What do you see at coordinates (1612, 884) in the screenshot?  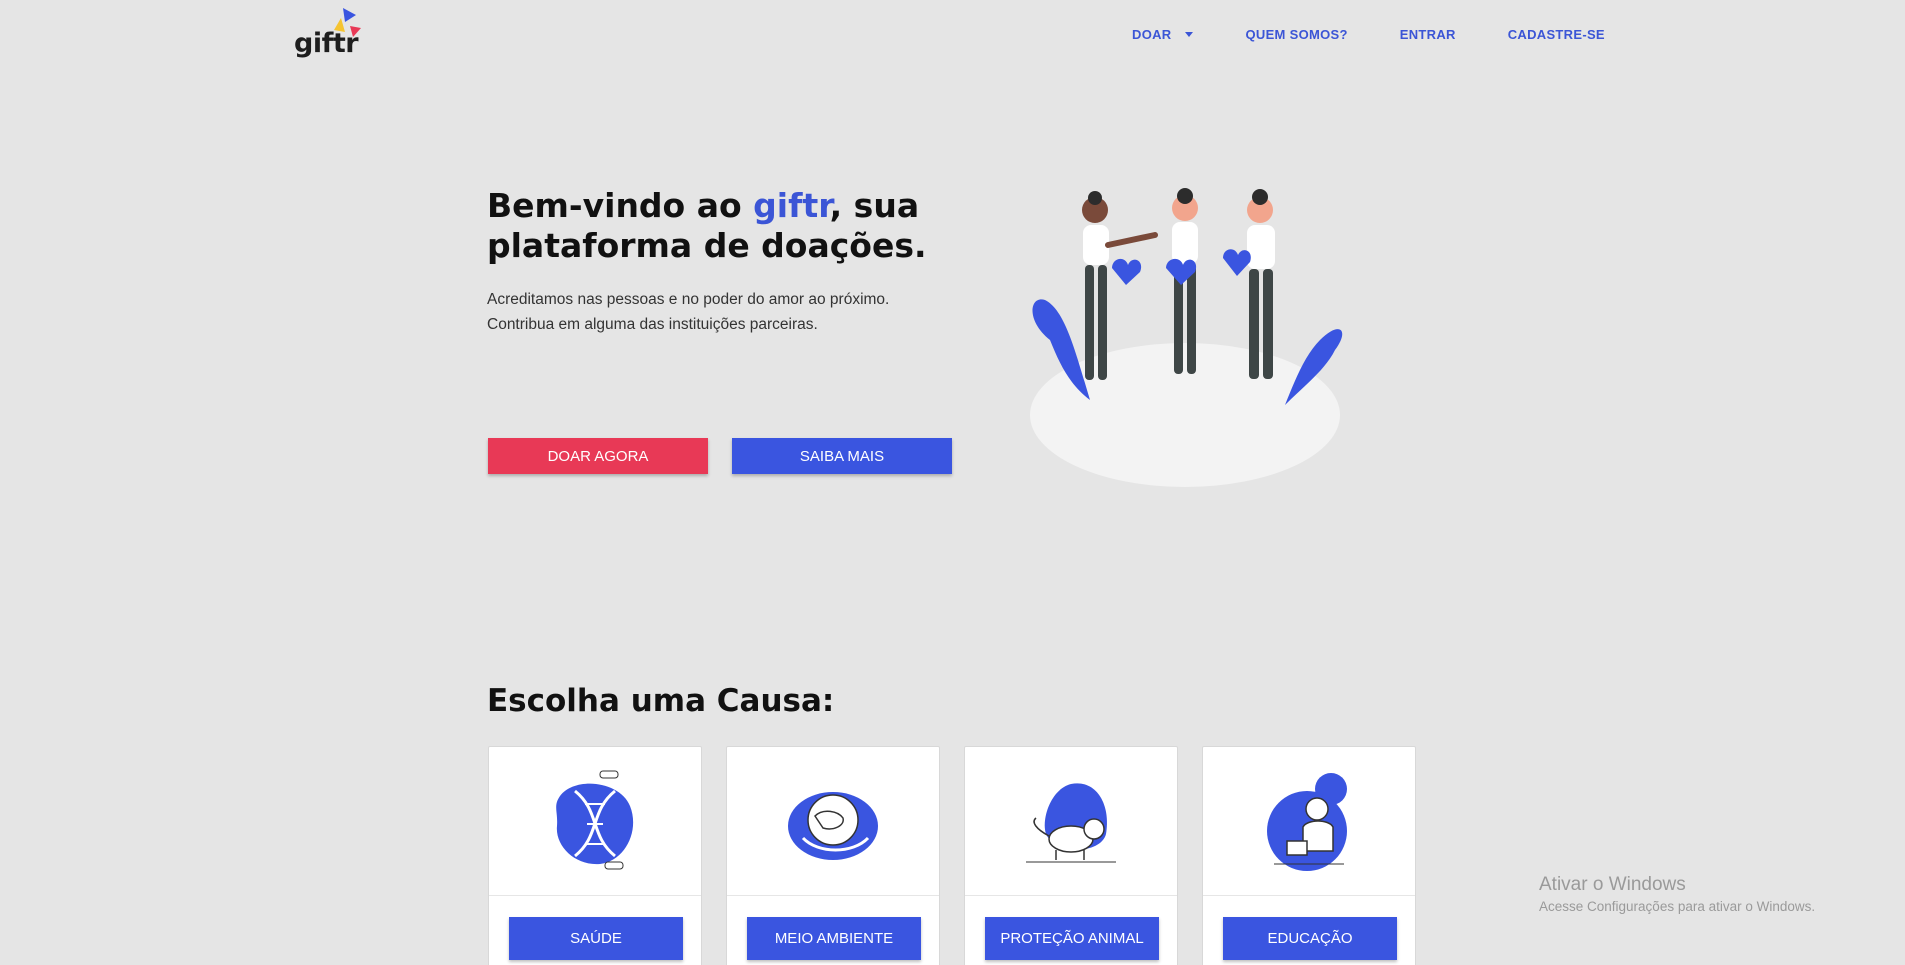 I see `watermark-title: Ativar o Windows` at bounding box center [1612, 884].